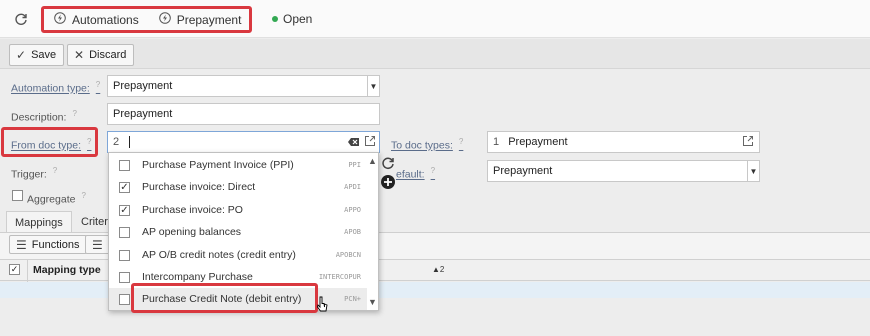 The image size is (870, 336). What do you see at coordinates (623, 171) in the screenshot?
I see `default-select: Prepayment ▼` at bounding box center [623, 171].